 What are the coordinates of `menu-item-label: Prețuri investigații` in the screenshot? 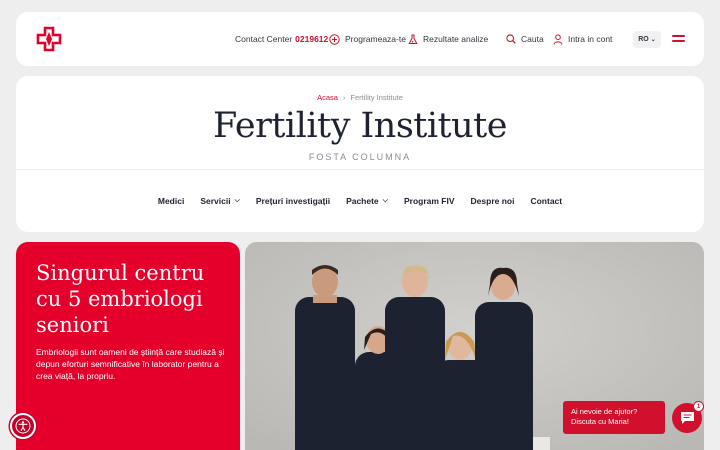 It's located at (293, 201).